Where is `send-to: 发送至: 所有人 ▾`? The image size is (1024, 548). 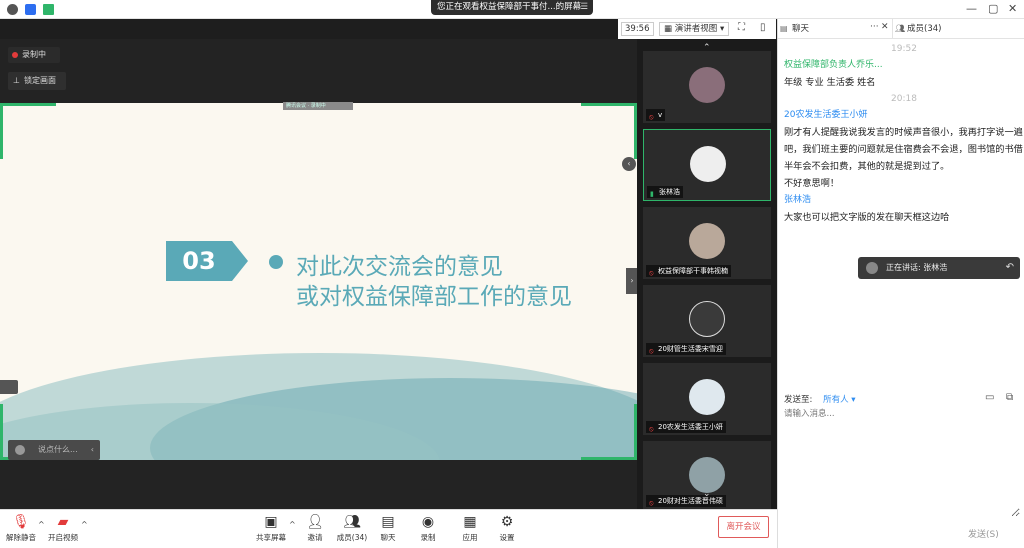
send-to: 发送至: 所有人 ▾ is located at coordinates (820, 399).